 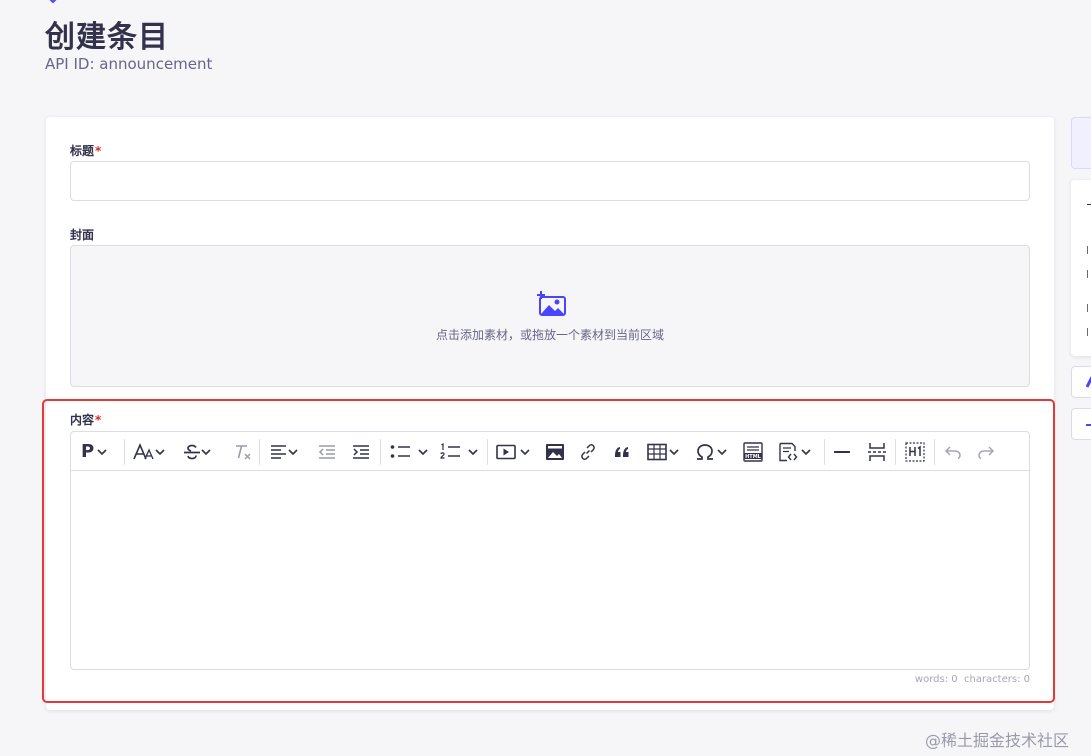 I want to click on edit-icon, so click(x=1088, y=382).